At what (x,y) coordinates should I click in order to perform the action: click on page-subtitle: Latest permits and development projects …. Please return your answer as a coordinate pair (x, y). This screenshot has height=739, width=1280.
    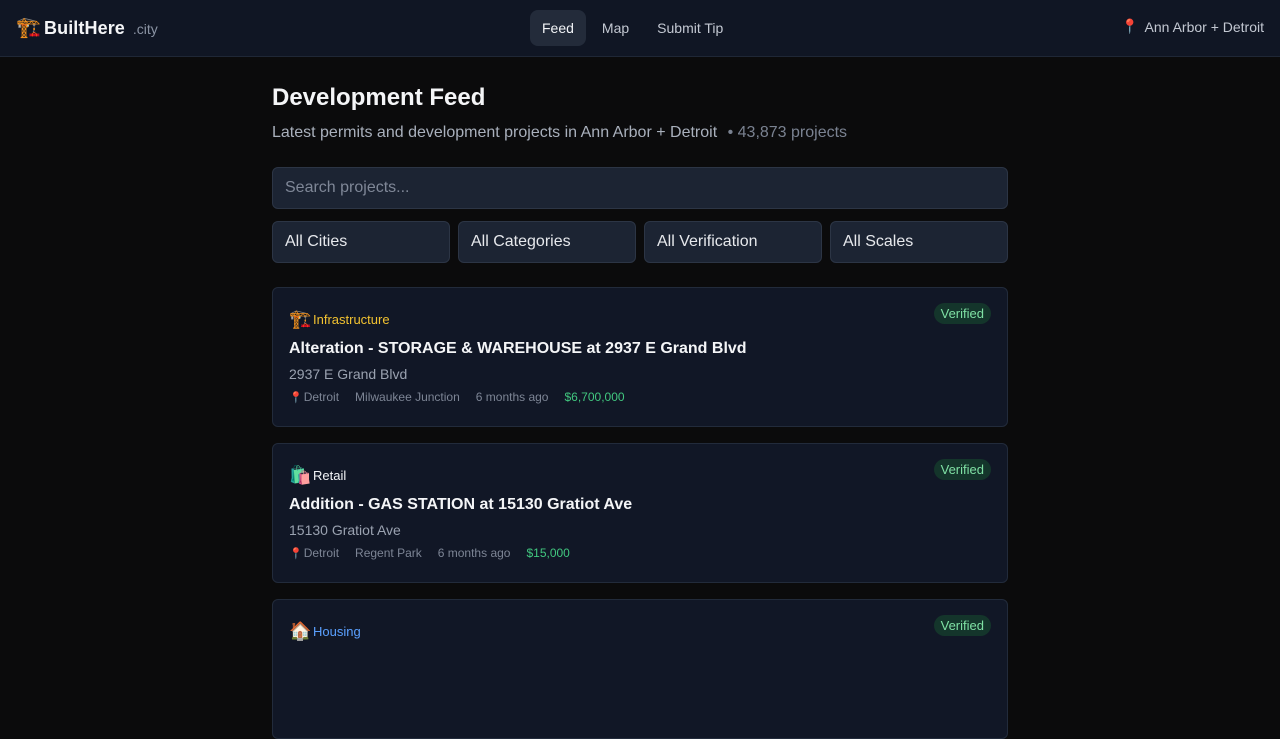
    Looking at the image, I should click on (640, 133).